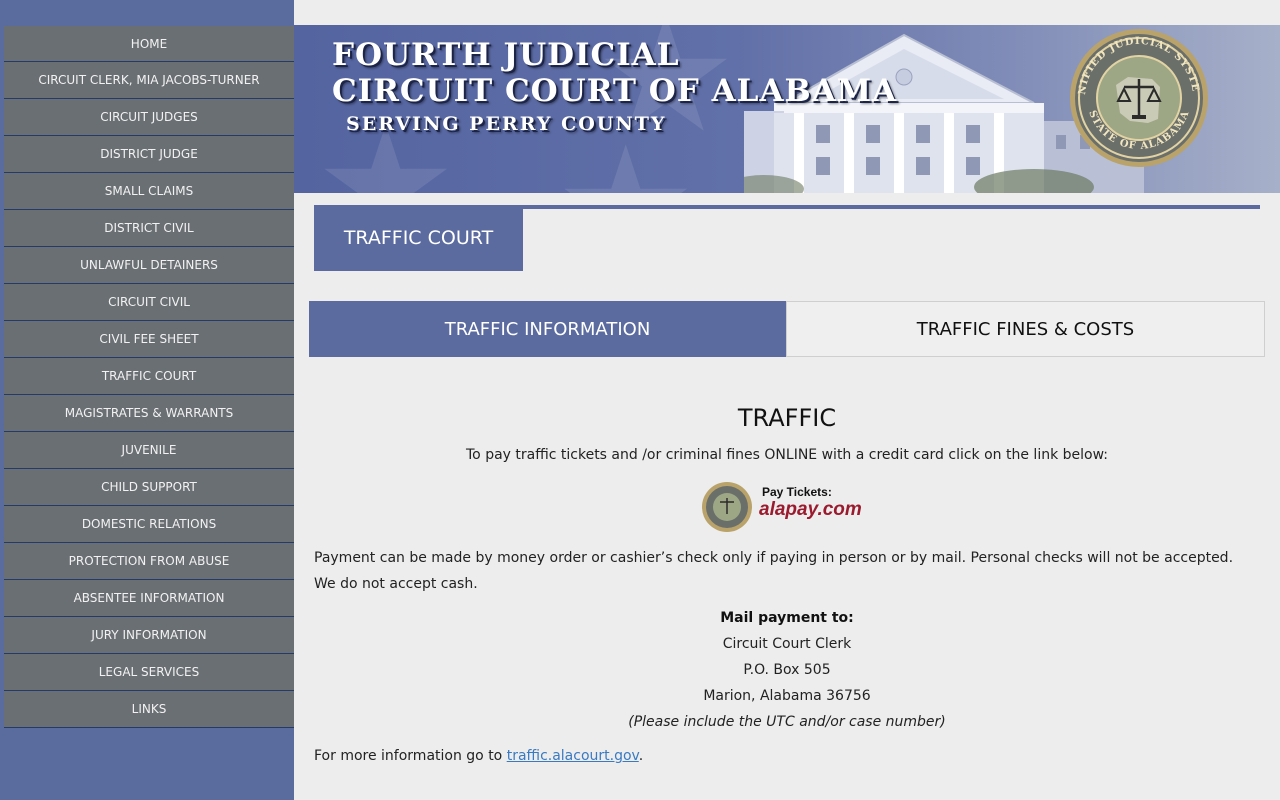 This screenshot has width=1280, height=800. I want to click on tab-traffic-information: TRAFFIC INFORMATION, so click(547, 329).